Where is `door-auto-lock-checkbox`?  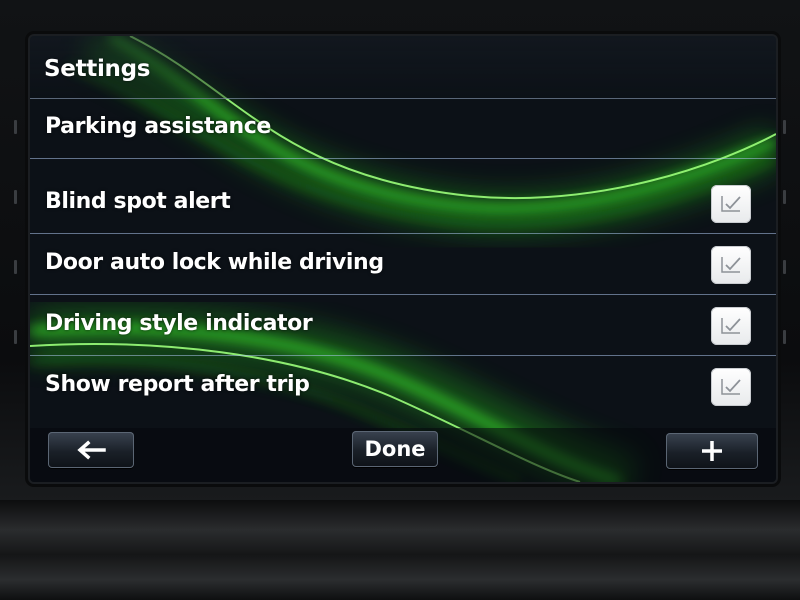
door-auto-lock-checkbox is located at coordinates (731, 265).